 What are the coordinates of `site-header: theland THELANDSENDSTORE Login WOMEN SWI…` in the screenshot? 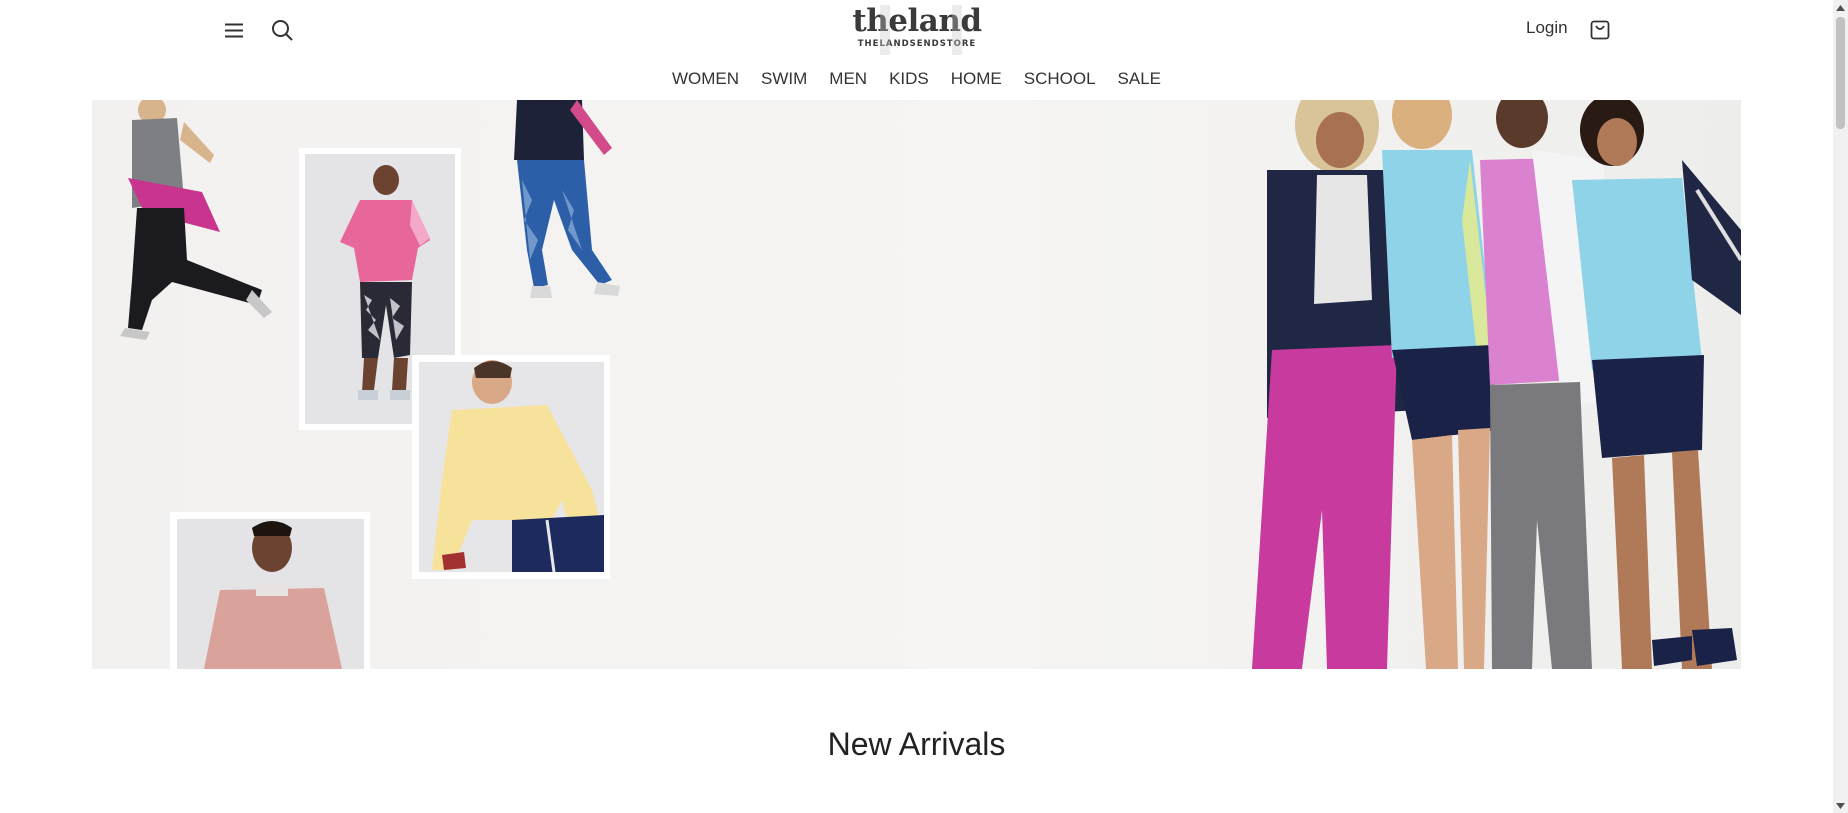 It's located at (916, 50).